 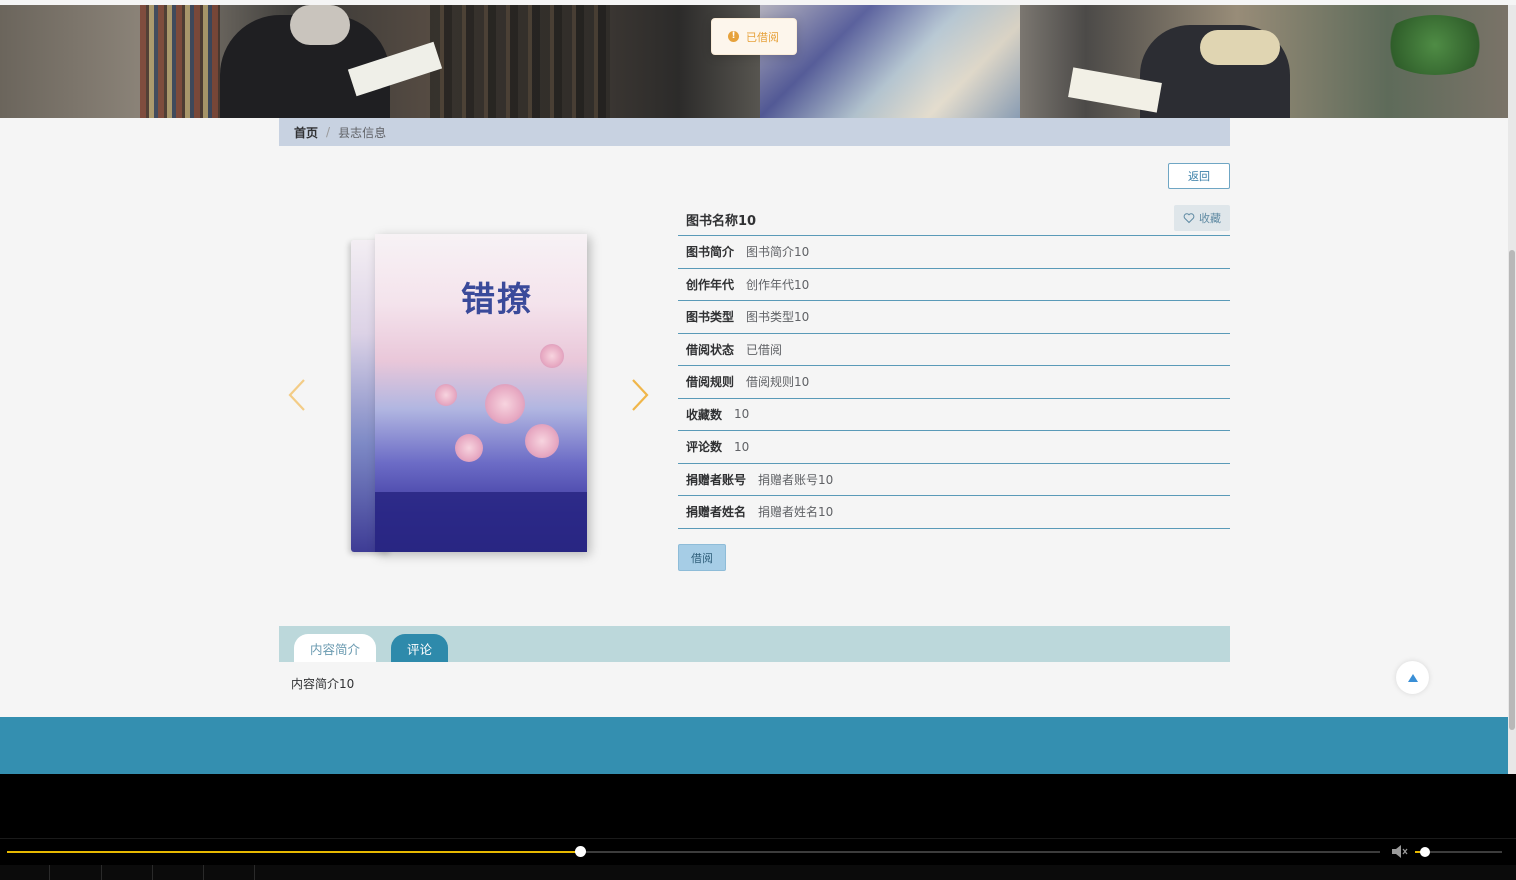 What do you see at coordinates (1512, 490) in the screenshot?
I see `scrollbar-thumb` at bounding box center [1512, 490].